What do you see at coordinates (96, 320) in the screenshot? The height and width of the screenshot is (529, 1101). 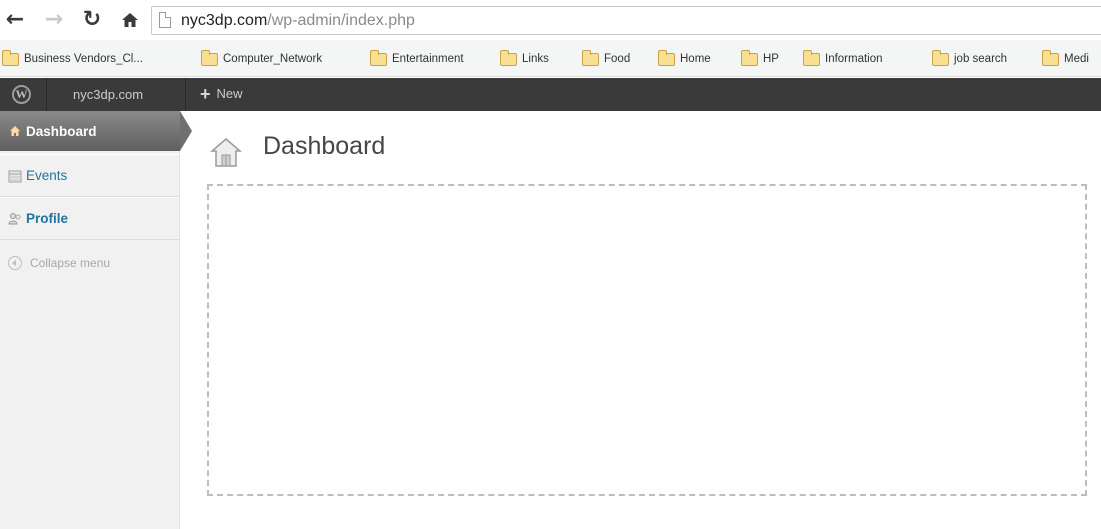 I see `admin-sidebar: Dashboard Events Profile Collapse menu` at bounding box center [96, 320].